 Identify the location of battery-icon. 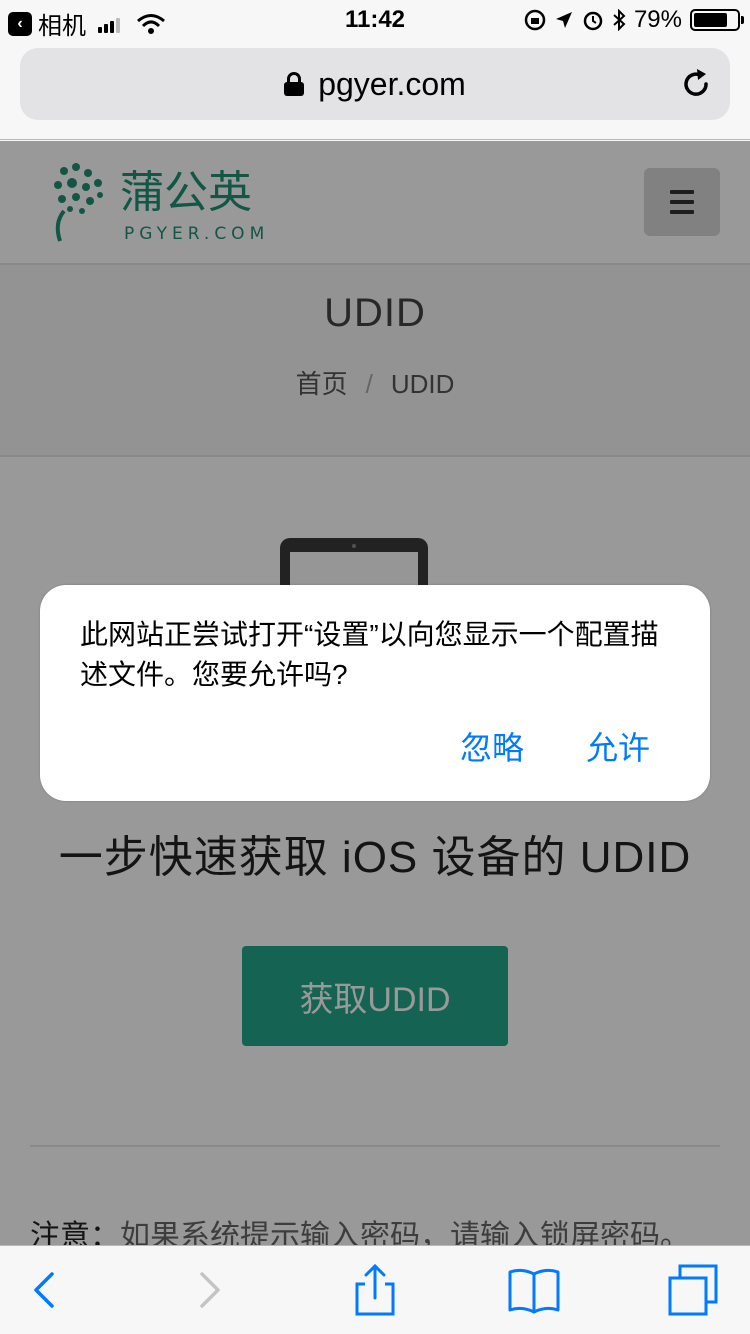
(717, 20).